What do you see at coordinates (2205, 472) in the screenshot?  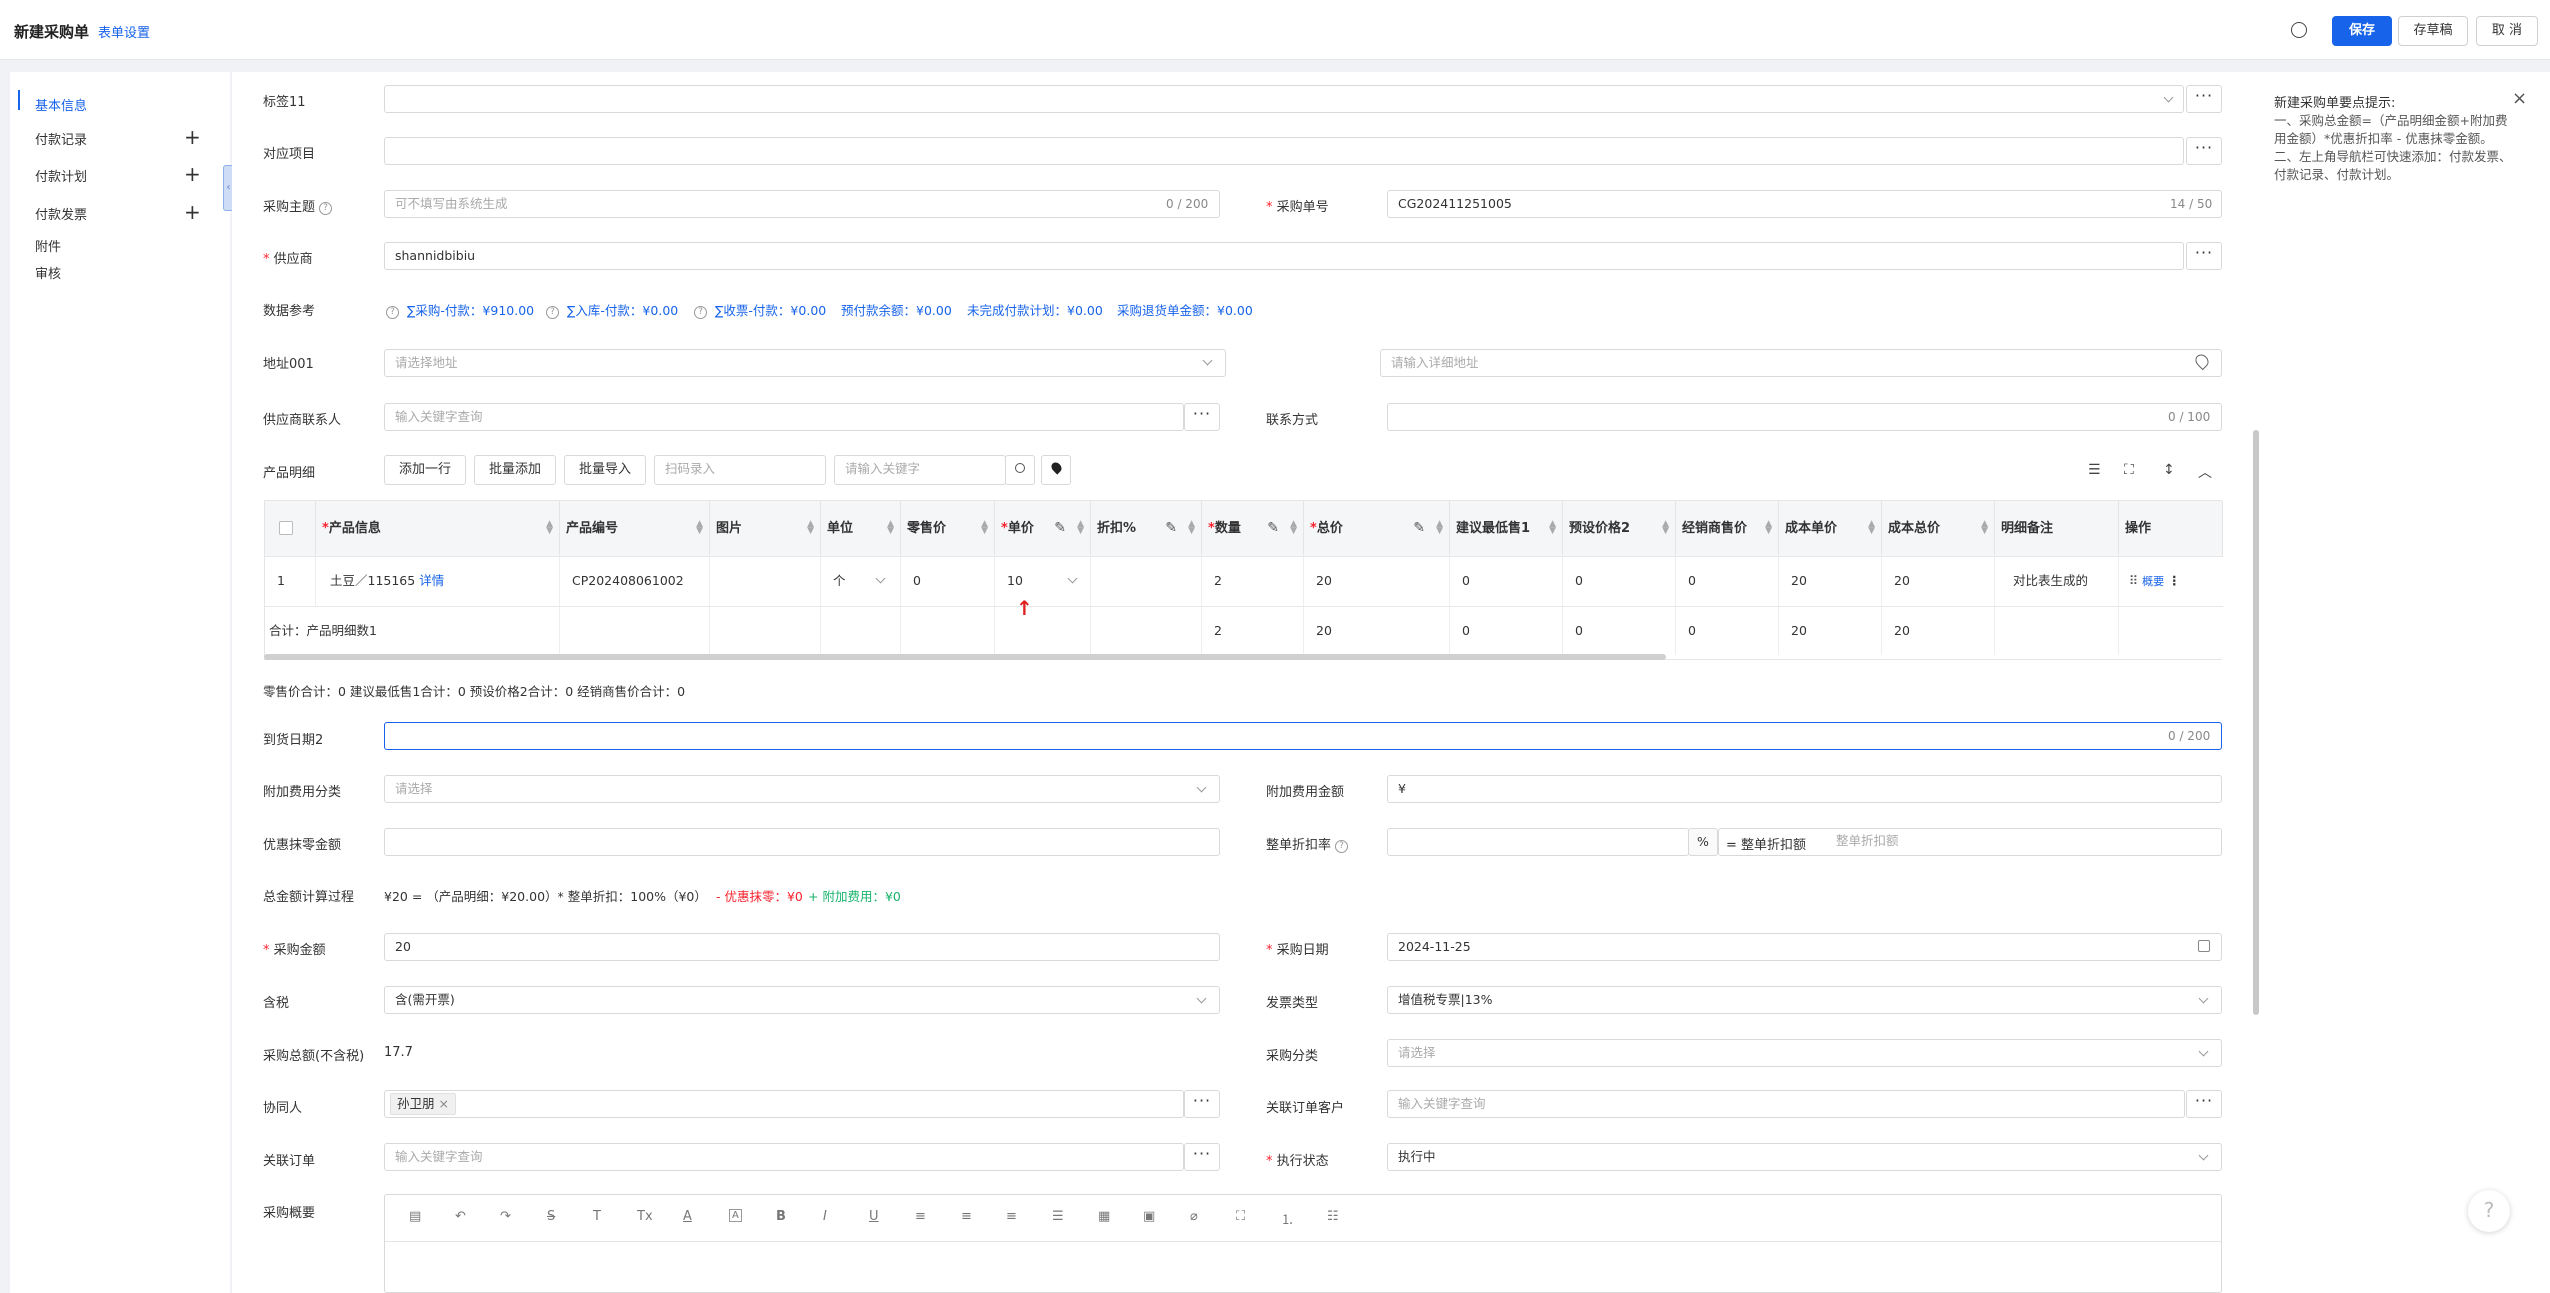 I see `collapse-up-icon: ︿` at bounding box center [2205, 472].